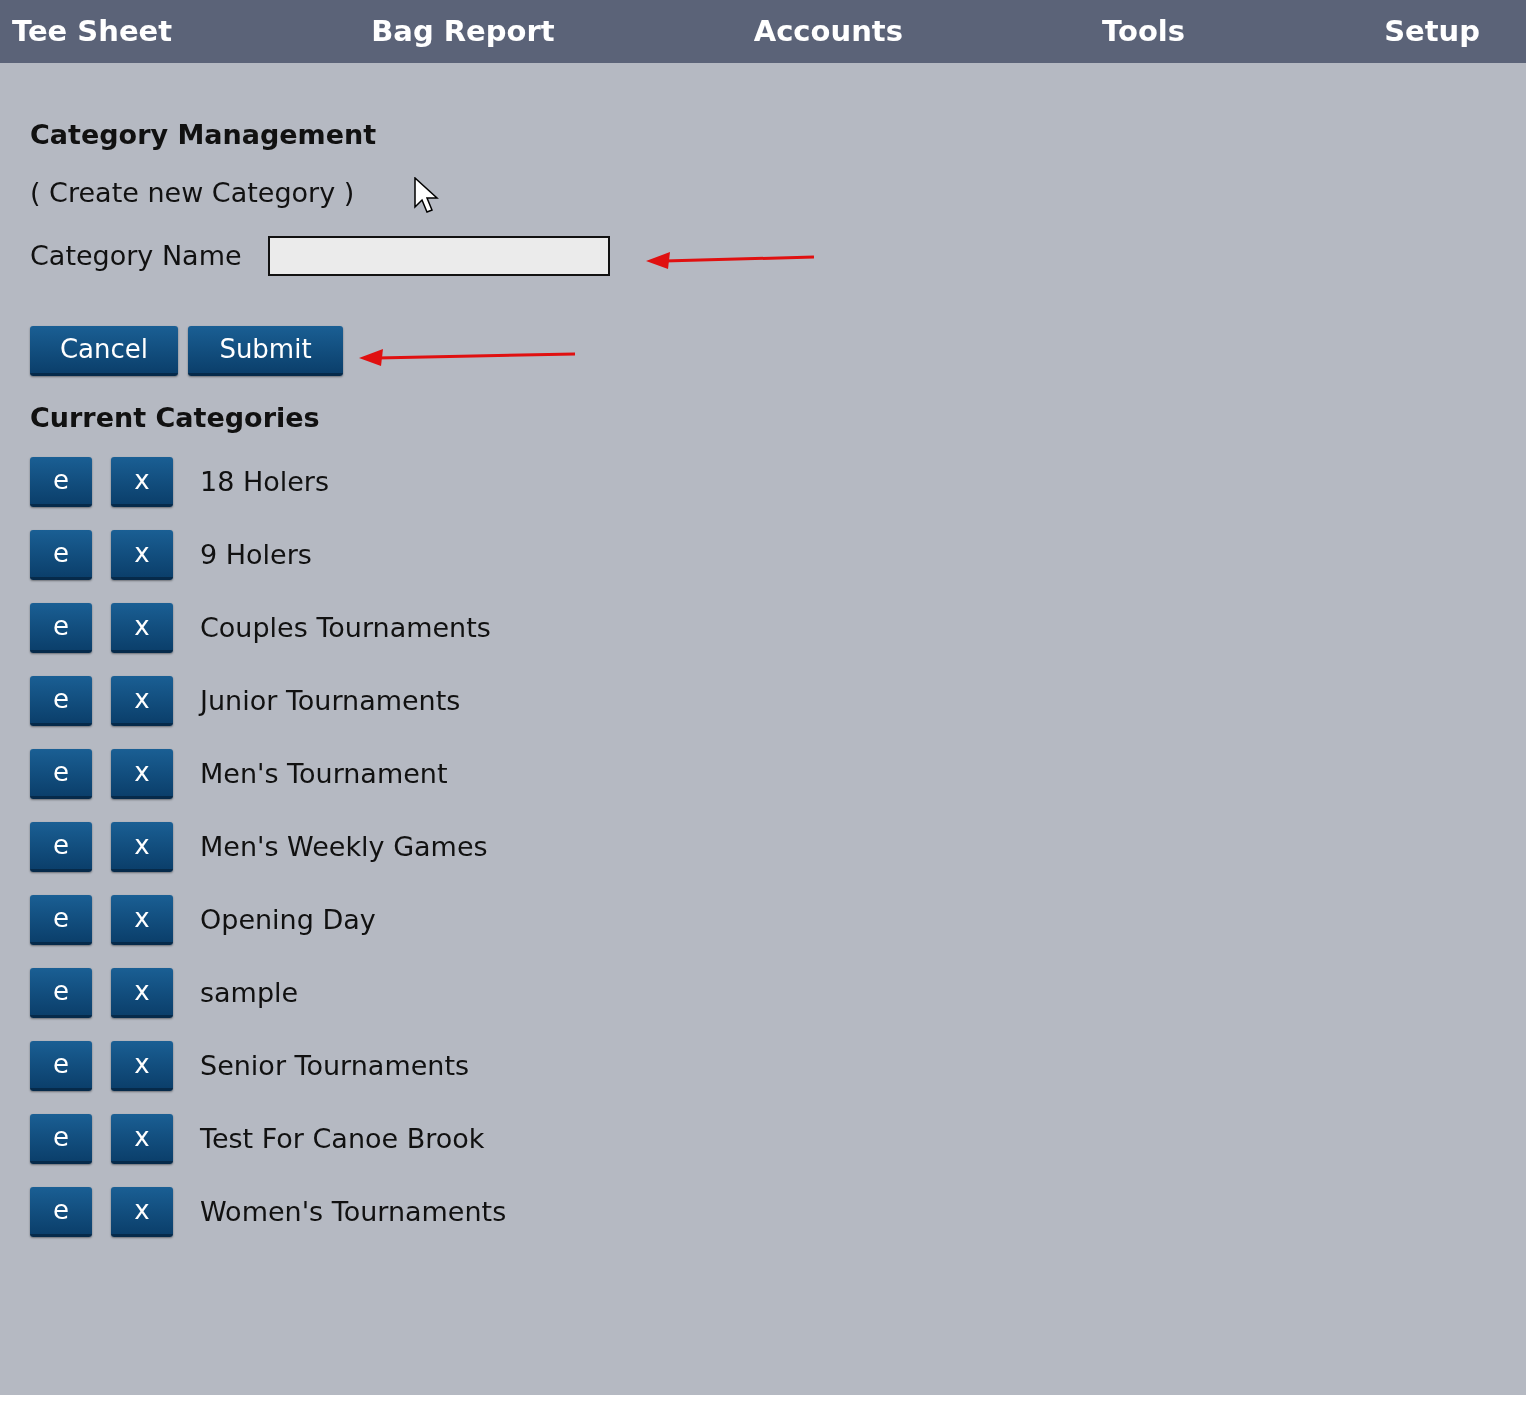 The width and height of the screenshot is (1526, 1425). What do you see at coordinates (104, 351) in the screenshot?
I see `cancel-button: Cancel` at bounding box center [104, 351].